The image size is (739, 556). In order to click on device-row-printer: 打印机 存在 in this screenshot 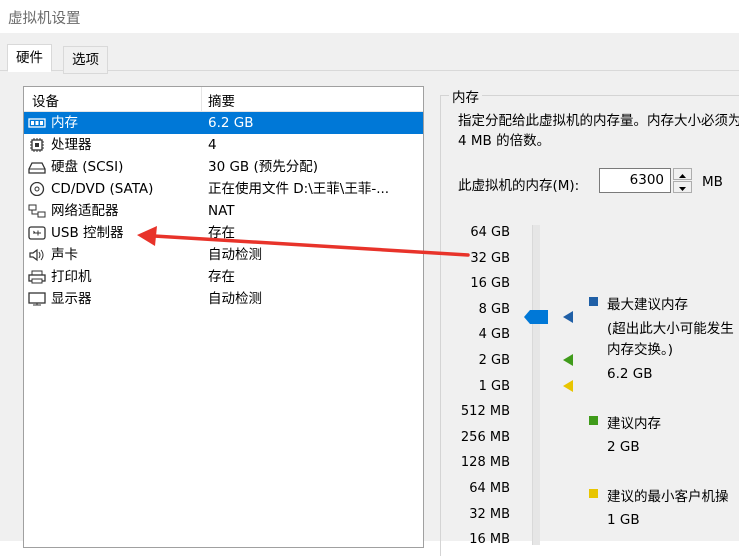, I will do `click(223, 277)`.